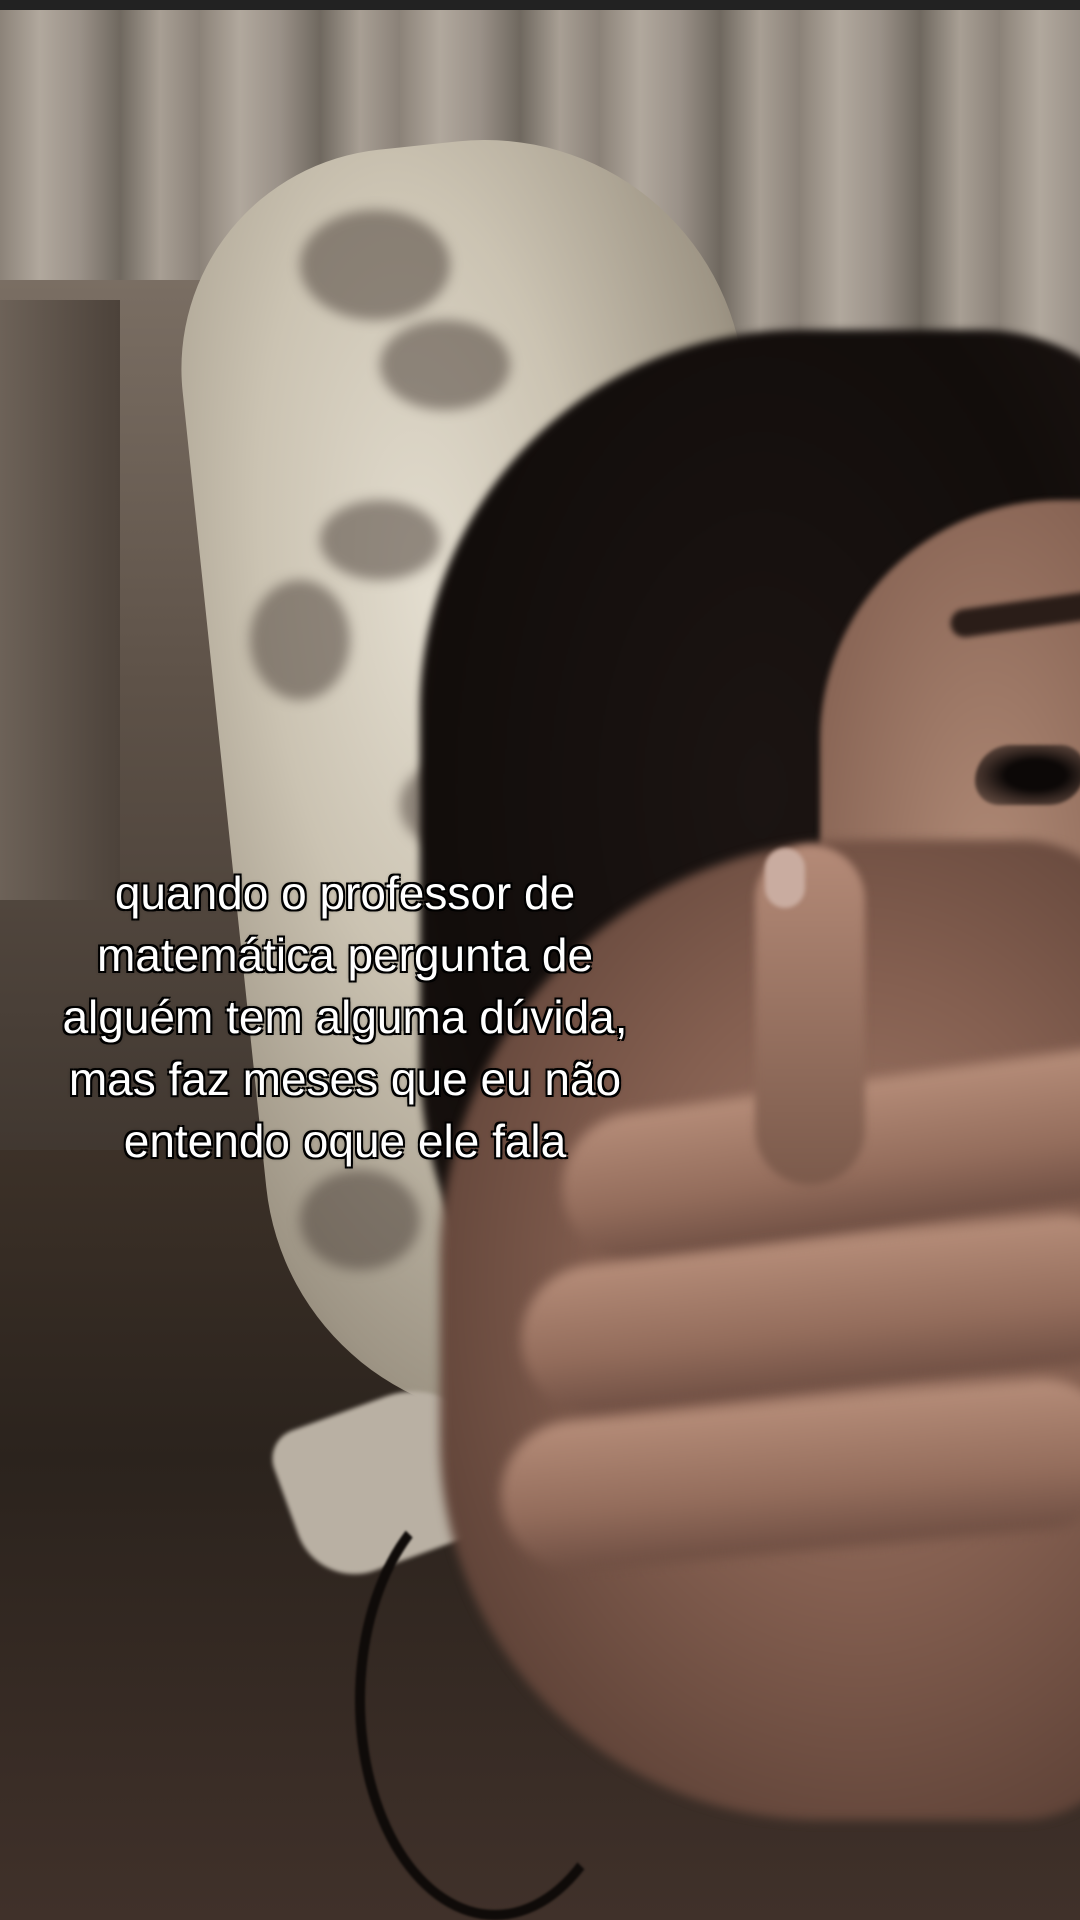 The image size is (1080, 1920). Describe the element at coordinates (60, 600) in the screenshot. I see `sofa-arm` at that location.